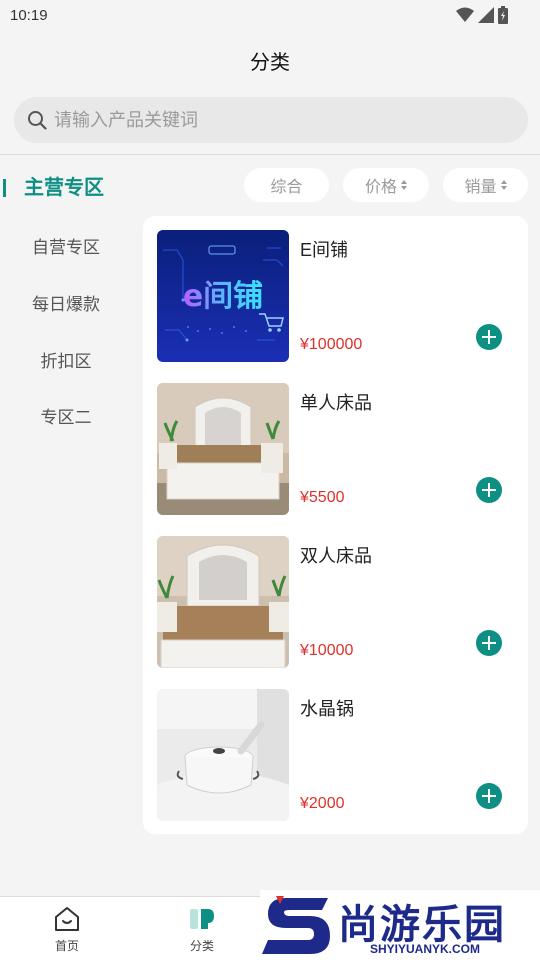  What do you see at coordinates (400, 925) in the screenshot?
I see `watermark-logo: 尚游乐园 SHYIYUANYK.COM` at bounding box center [400, 925].